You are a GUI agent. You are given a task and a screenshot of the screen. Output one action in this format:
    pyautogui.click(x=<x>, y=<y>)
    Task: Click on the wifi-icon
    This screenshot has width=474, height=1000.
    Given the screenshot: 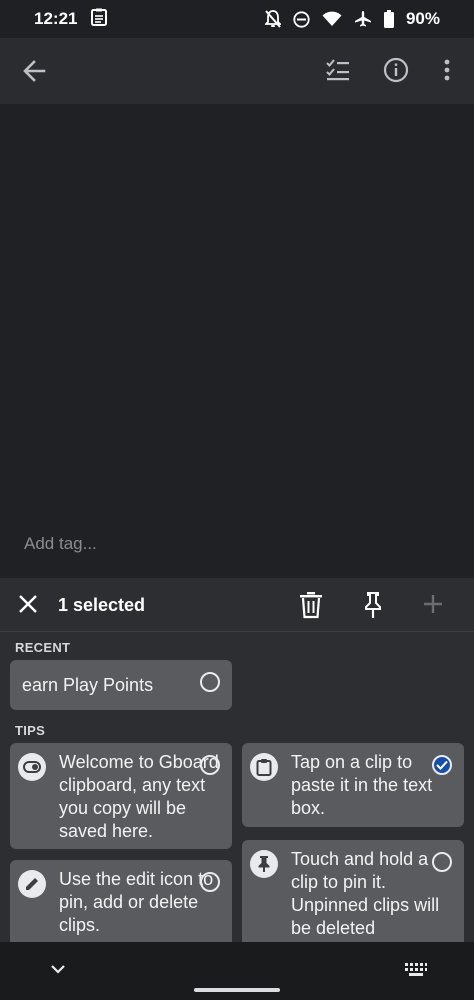 What is the action you would take?
    pyautogui.click(x=332, y=19)
    